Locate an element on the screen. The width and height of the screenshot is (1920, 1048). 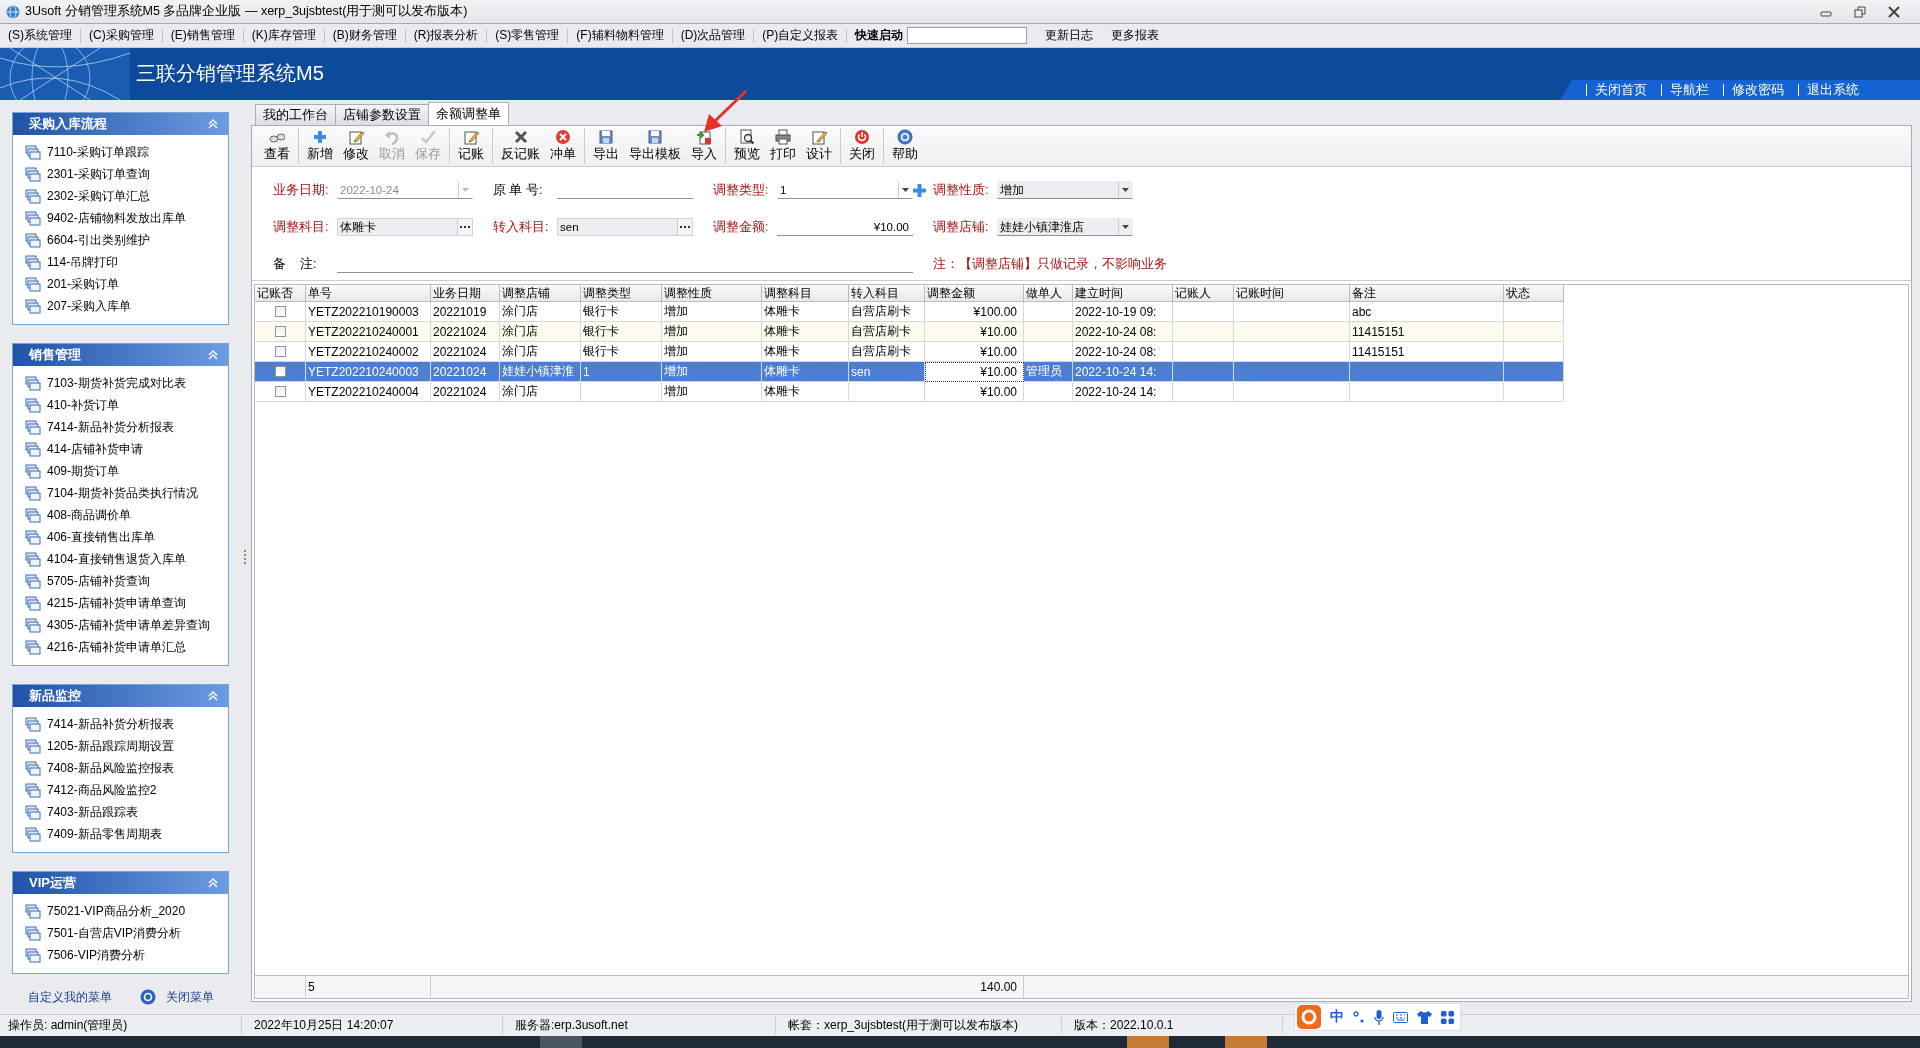
toolbar-button: 打印 is located at coordinates (783, 146).